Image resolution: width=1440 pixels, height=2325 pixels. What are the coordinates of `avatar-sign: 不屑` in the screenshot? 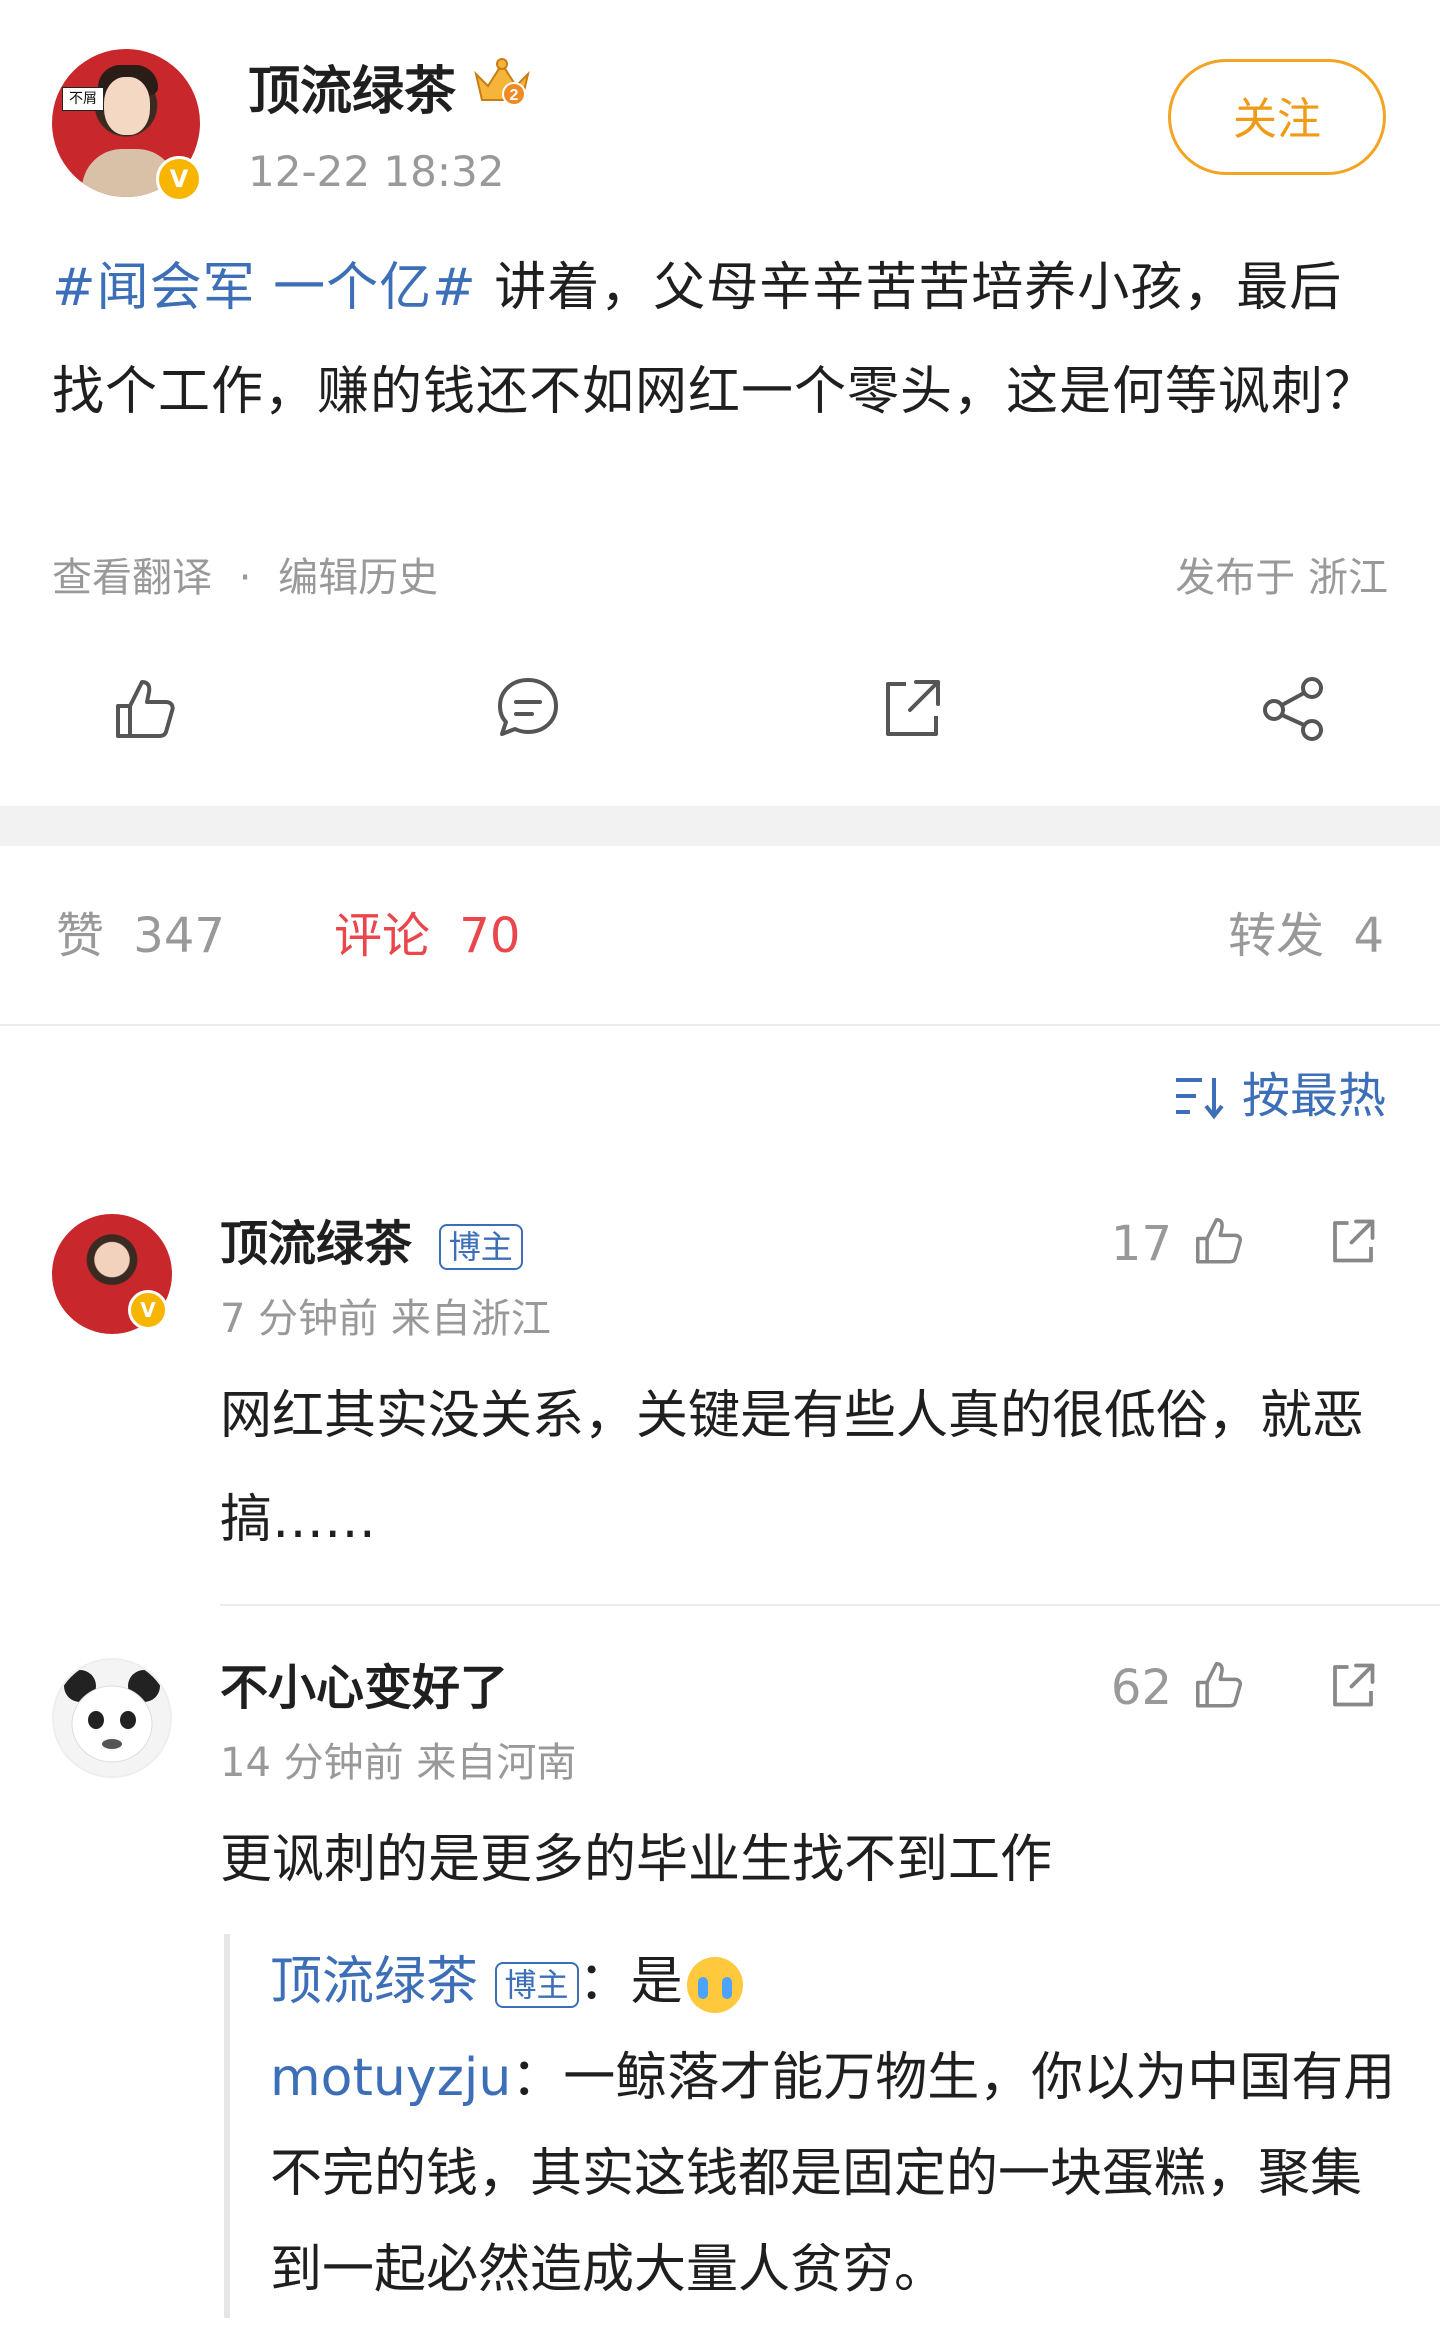 It's located at (83, 99).